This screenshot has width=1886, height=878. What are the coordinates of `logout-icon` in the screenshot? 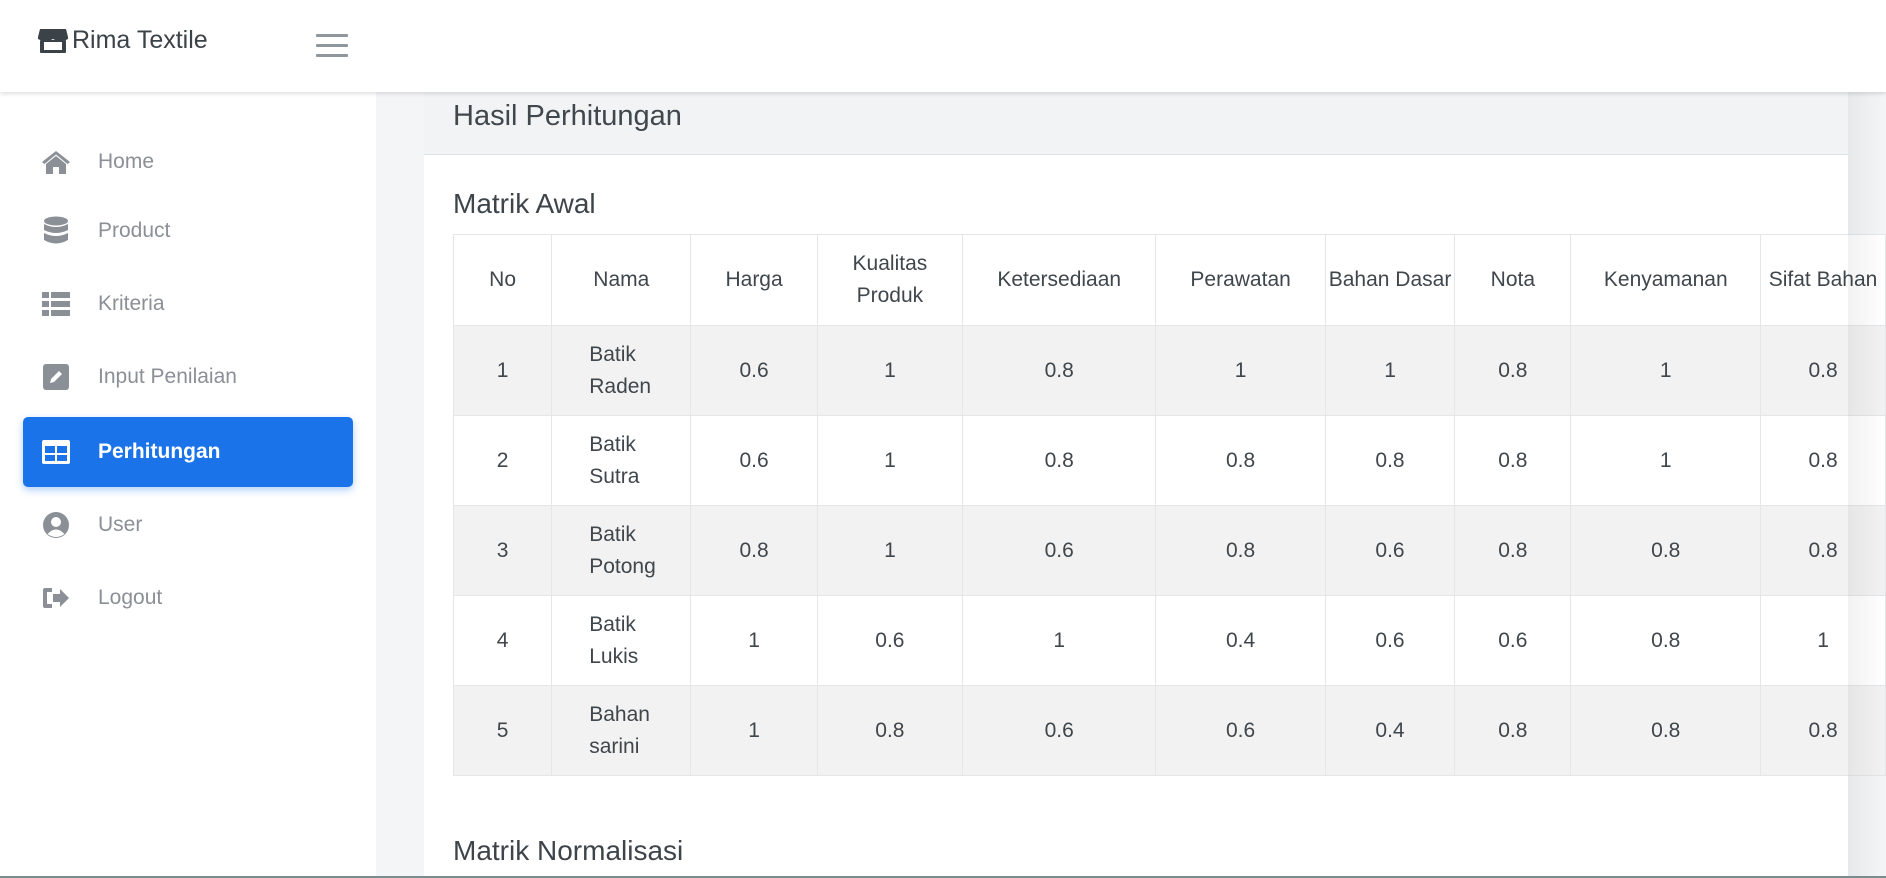 It's located at (56, 598).